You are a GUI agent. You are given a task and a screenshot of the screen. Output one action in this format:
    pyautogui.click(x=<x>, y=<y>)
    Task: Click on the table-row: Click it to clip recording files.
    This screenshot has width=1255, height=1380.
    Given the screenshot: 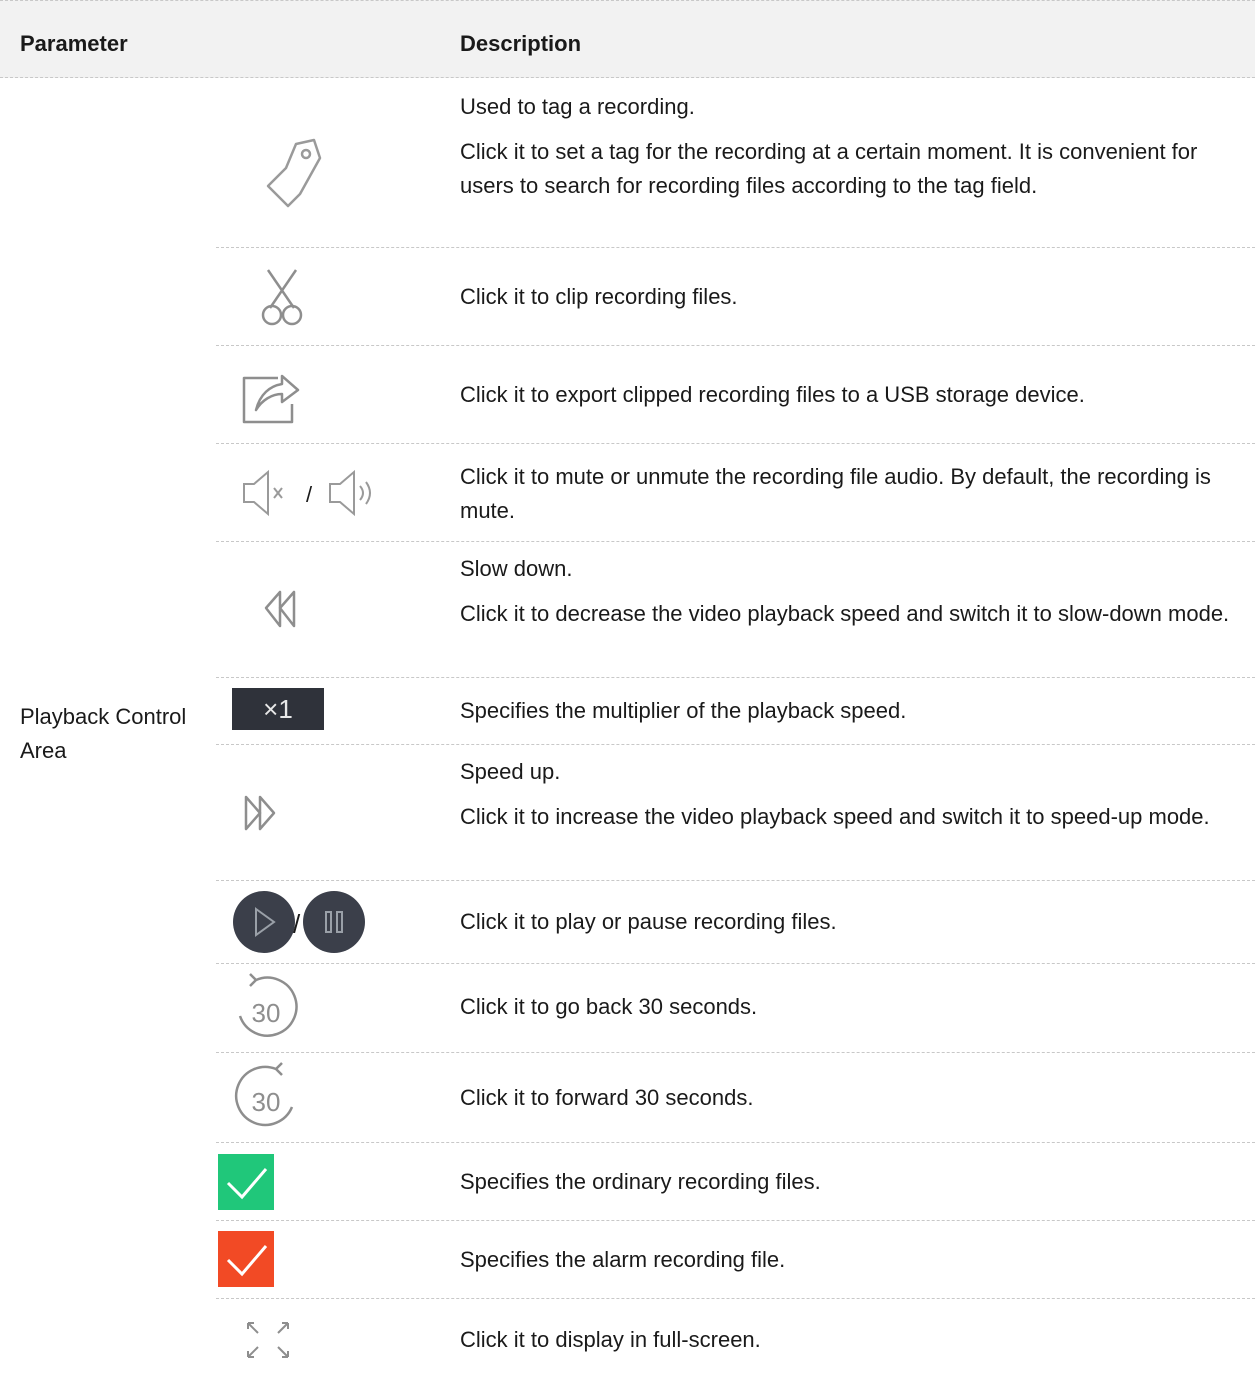 What is the action you would take?
    pyautogui.click(x=735, y=297)
    